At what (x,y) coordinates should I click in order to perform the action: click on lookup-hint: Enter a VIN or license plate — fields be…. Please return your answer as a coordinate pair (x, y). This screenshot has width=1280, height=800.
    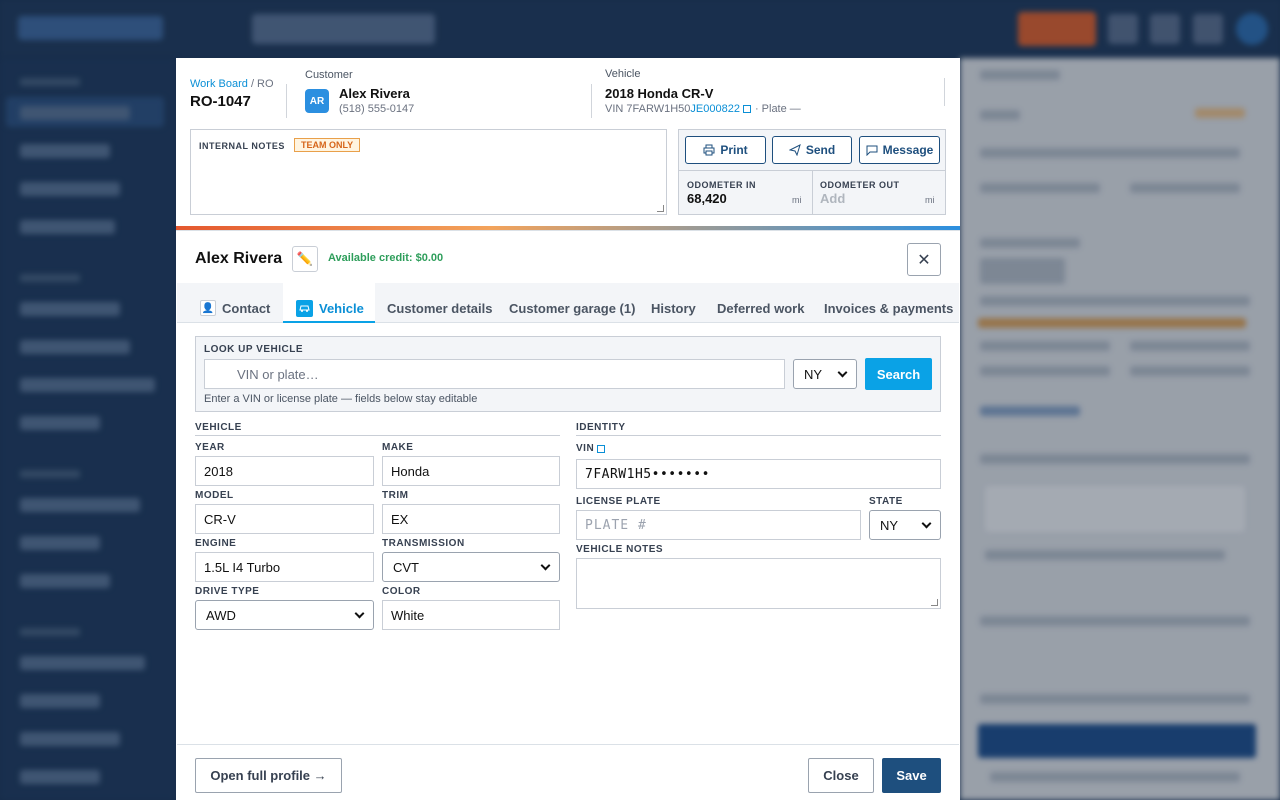
    Looking at the image, I should click on (341, 399).